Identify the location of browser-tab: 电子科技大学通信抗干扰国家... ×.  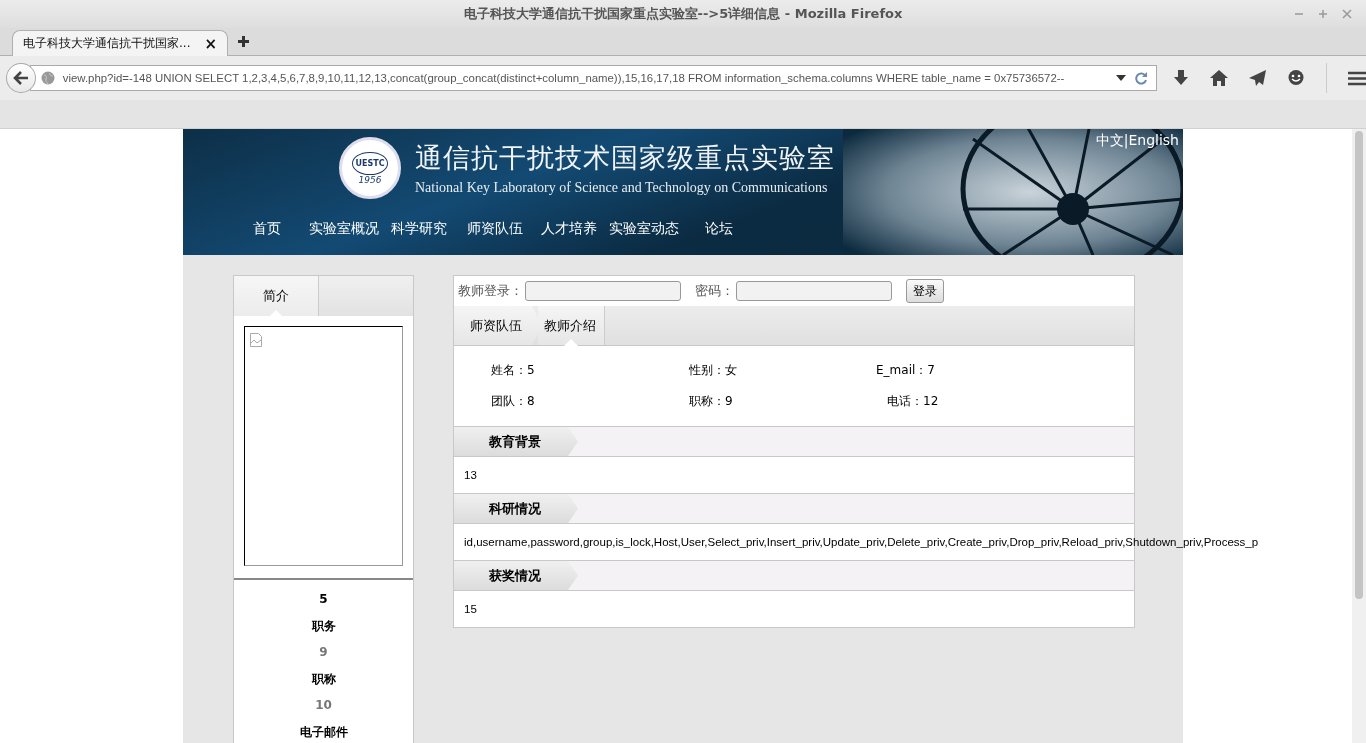
(120, 43).